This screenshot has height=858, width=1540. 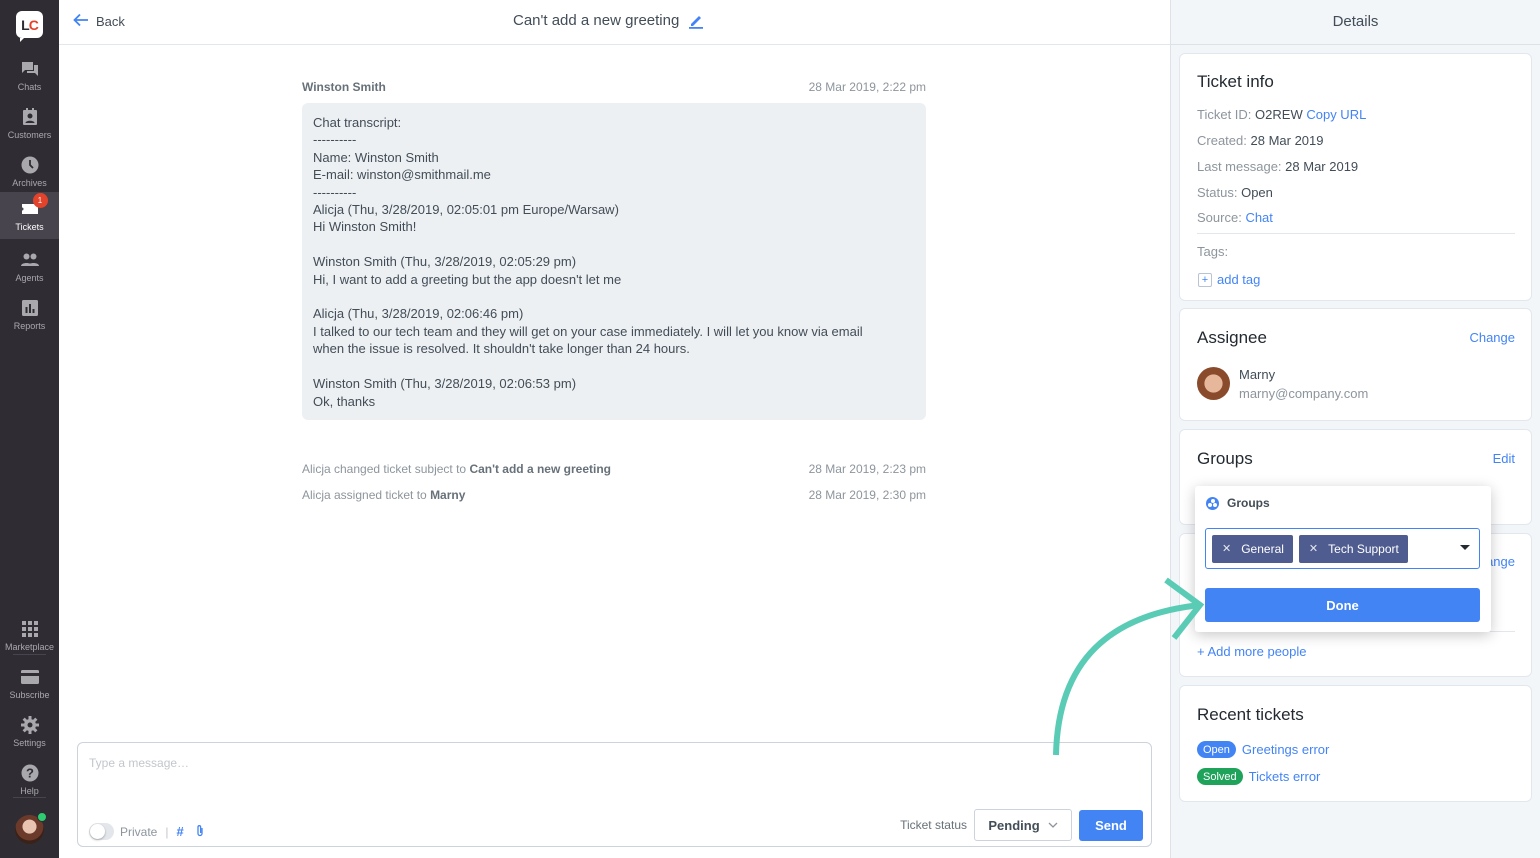 What do you see at coordinates (1252, 548) in the screenshot?
I see `group-chip: ✕ General` at bounding box center [1252, 548].